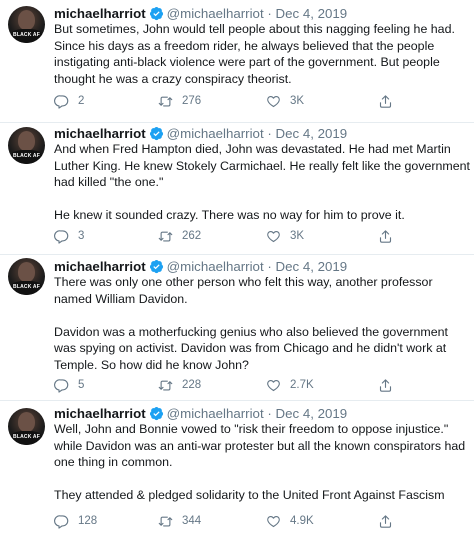  Describe the element at coordinates (75, 521) in the screenshot. I see `reply-button: 128` at that location.